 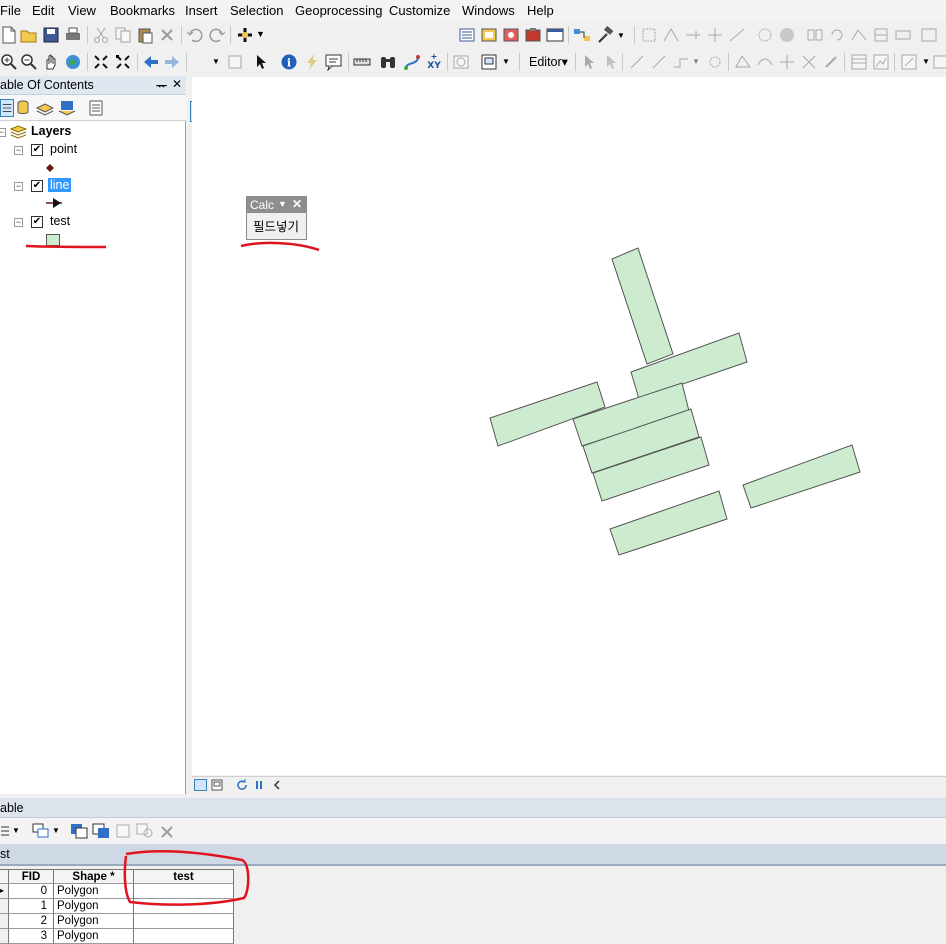 What do you see at coordinates (9, 62) in the screenshot?
I see `zoom-in-icon` at bounding box center [9, 62].